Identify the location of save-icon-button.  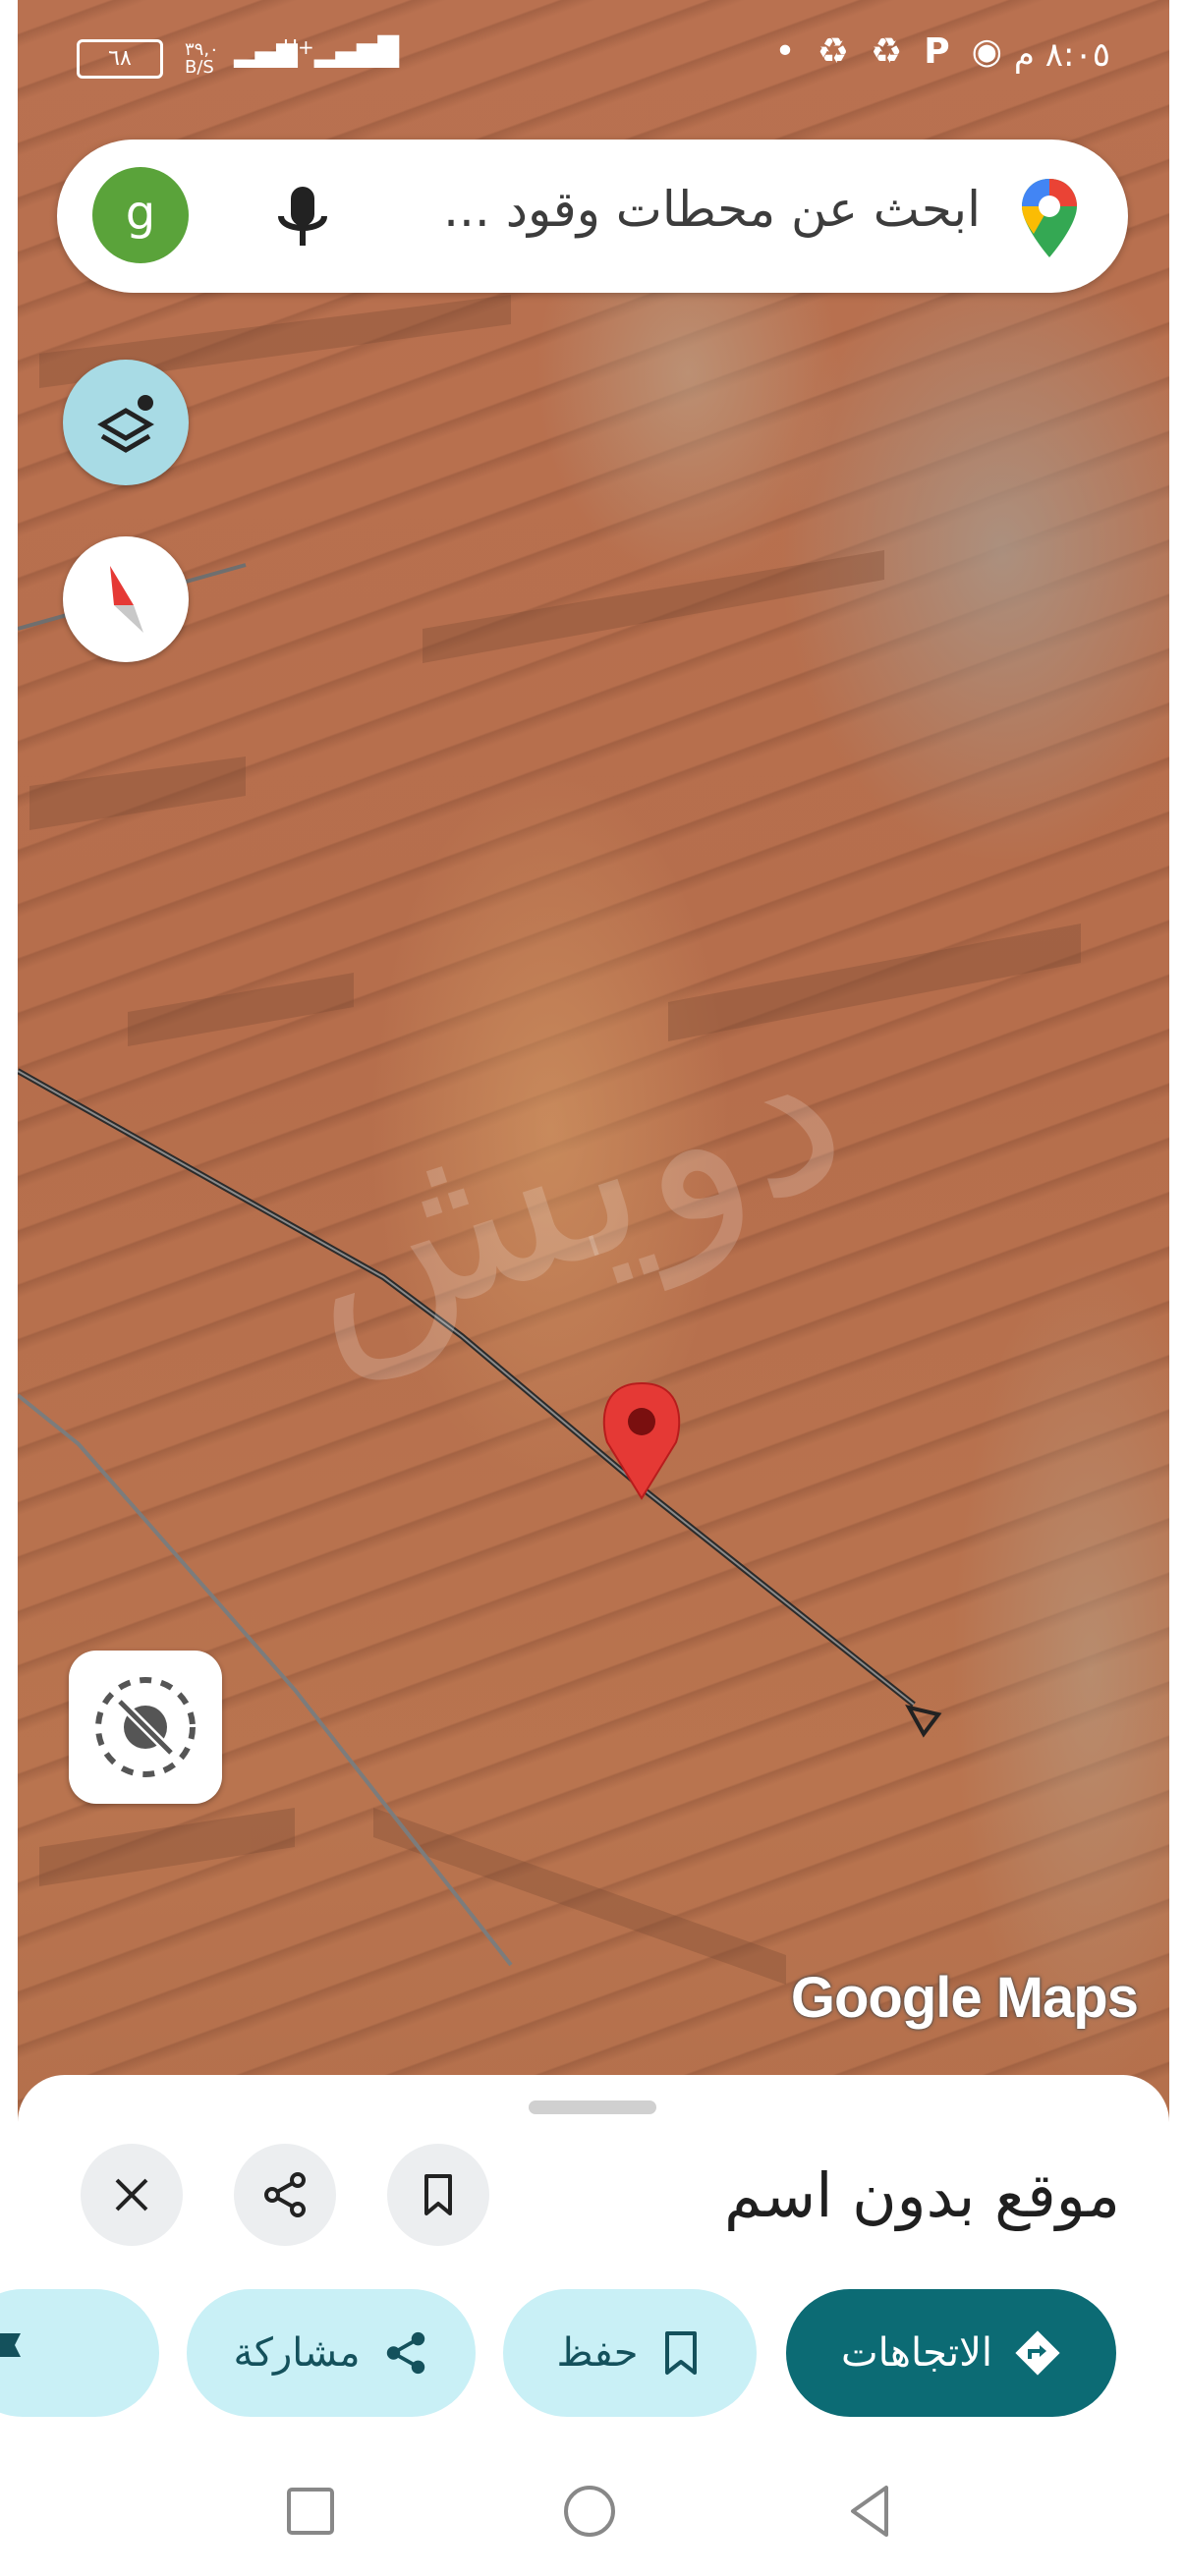
(438, 2195).